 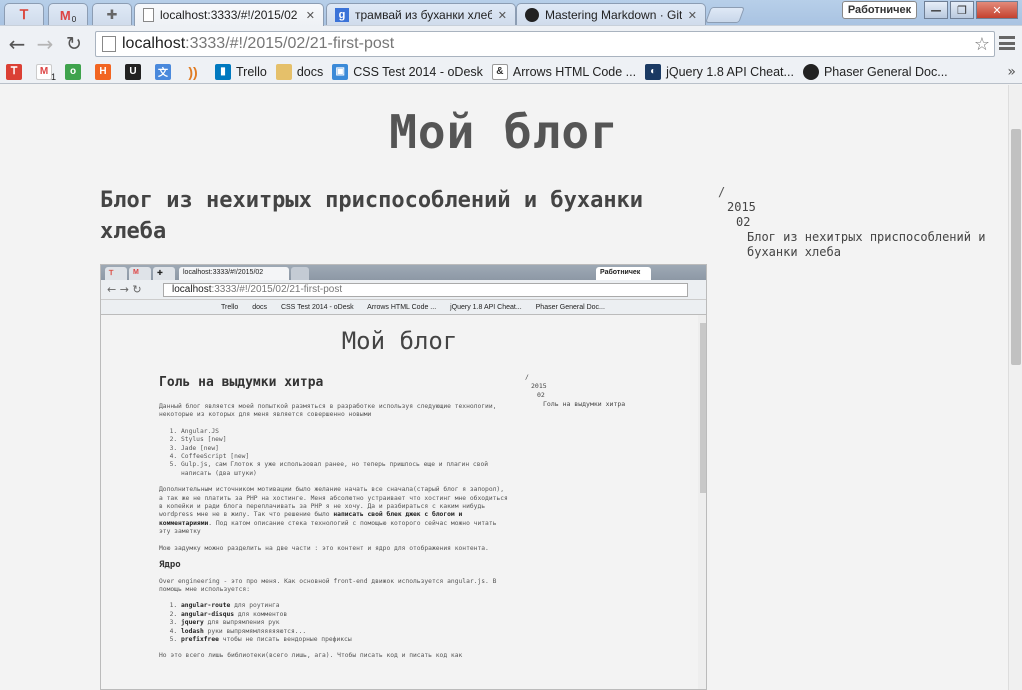 I want to click on unread-count: 0, so click(x=74, y=19).